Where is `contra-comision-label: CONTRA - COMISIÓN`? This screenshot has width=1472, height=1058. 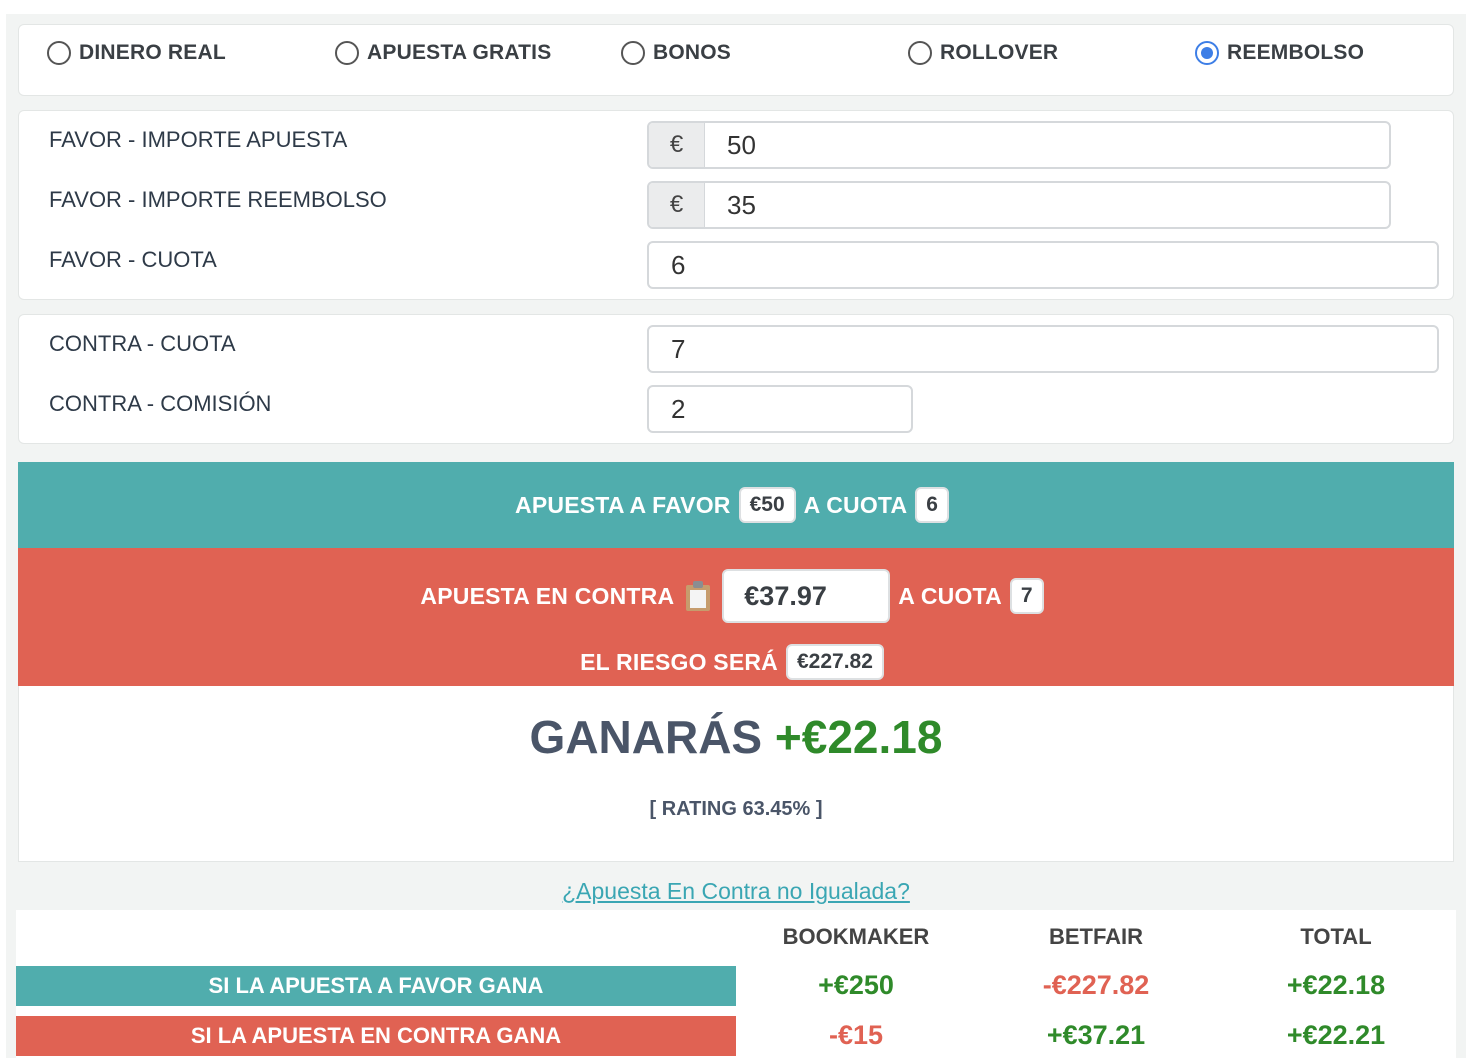 contra-comision-label: CONTRA - COMISIÓN is located at coordinates (160, 403).